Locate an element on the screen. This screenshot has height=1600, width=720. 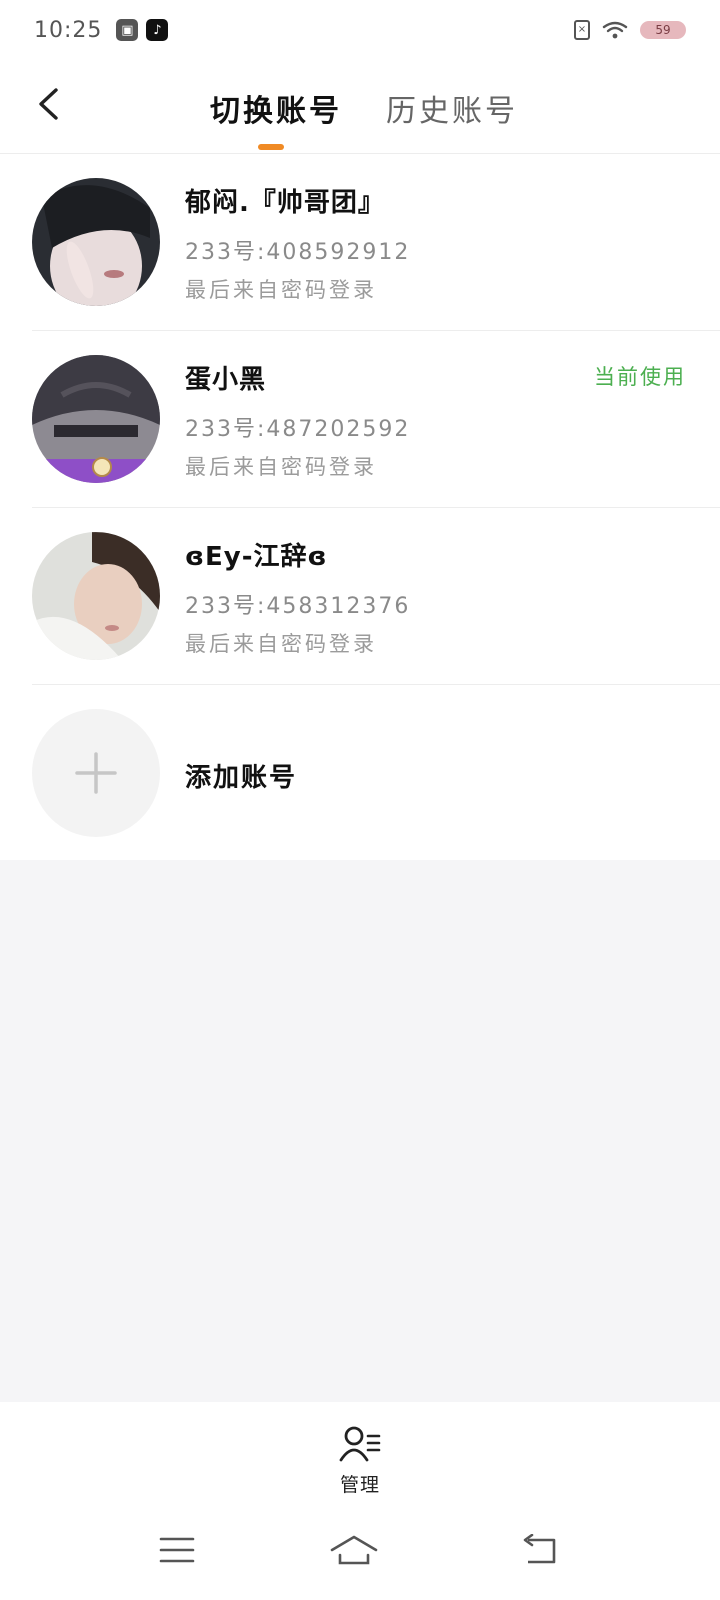
back-nav-button is located at coordinates (539, 1550).